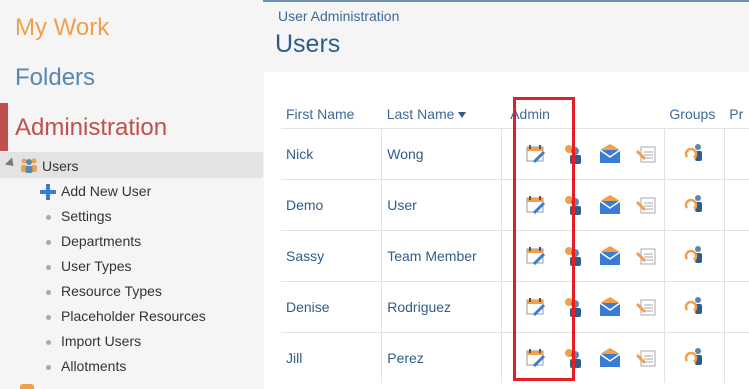 Image resolution: width=749 pixels, height=389 pixels. Describe the element at coordinates (96, 266) in the screenshot. I see `sidebar-subitem: User Types` at that location.